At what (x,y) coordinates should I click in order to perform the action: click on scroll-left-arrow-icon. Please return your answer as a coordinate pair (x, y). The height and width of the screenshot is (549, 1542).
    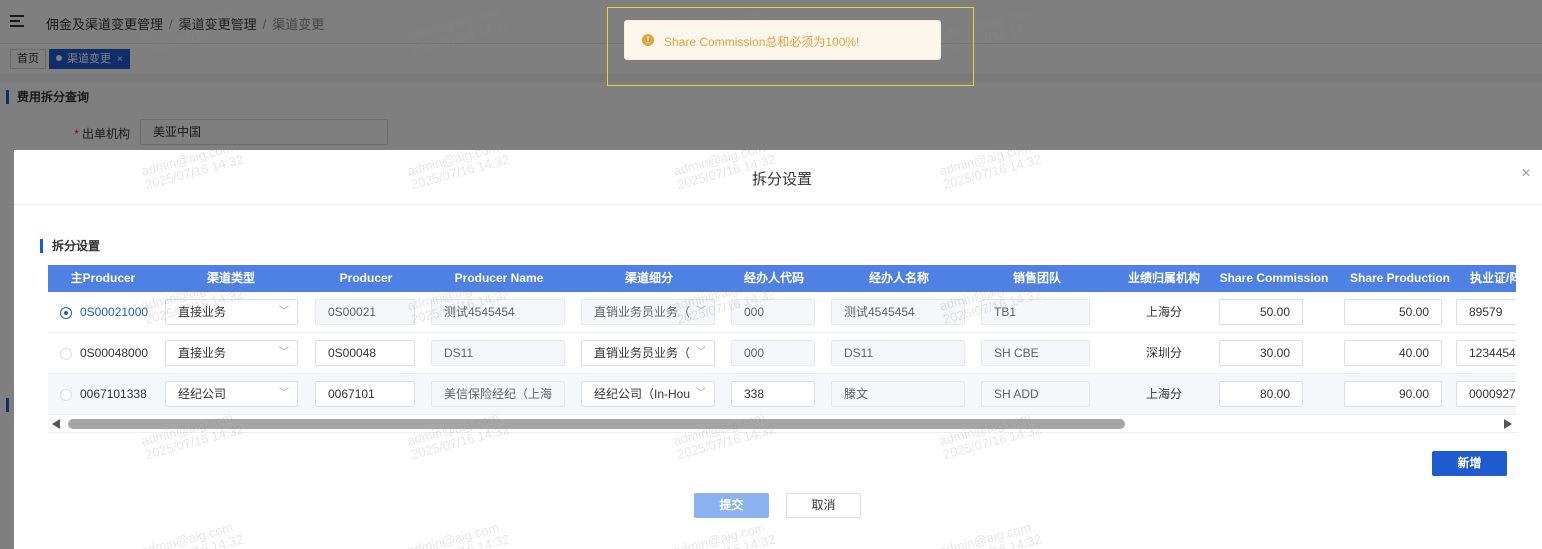
    Looking at the image, I should click on (56, 424).